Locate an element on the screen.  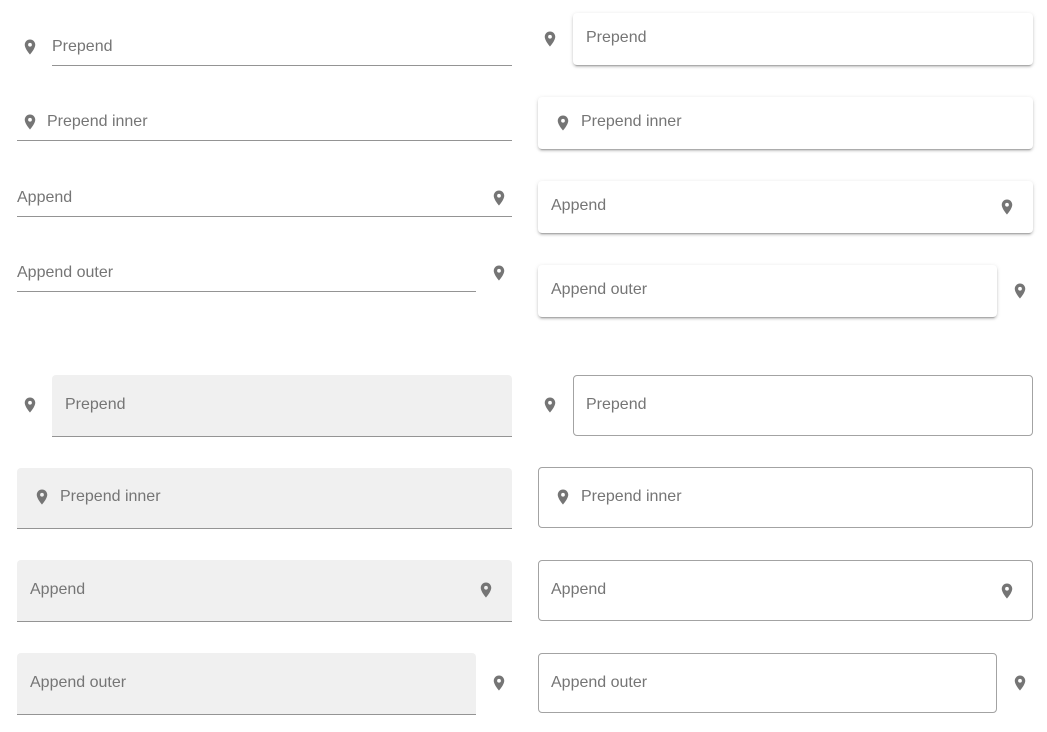
standard-append-outer-input: Append outer is located at coordinates (246, 271).